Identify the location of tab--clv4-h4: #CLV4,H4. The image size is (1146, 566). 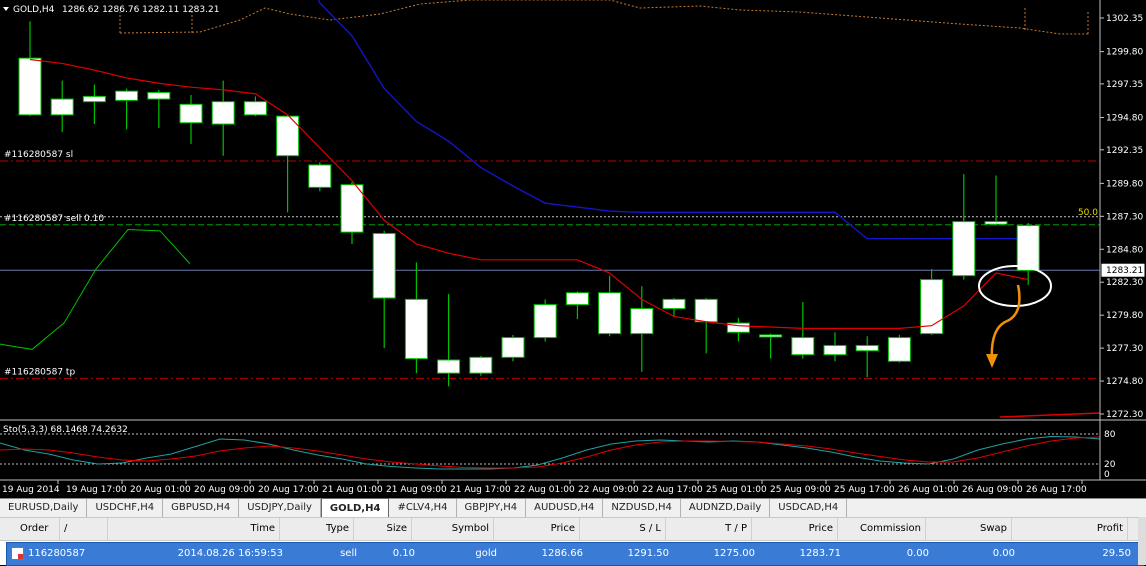
(423, 508).